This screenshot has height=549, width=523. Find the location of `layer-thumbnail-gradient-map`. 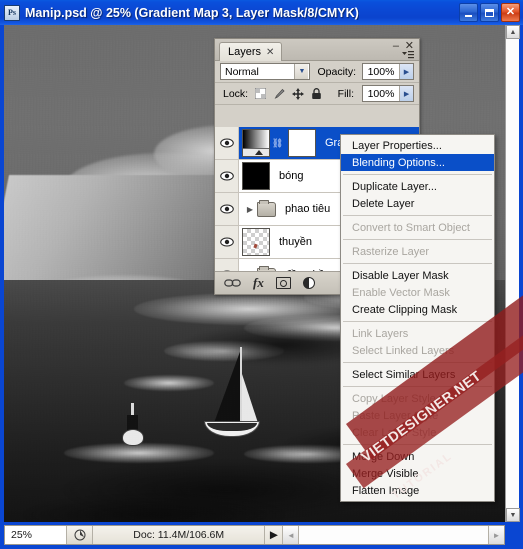

layer-thumbnail-gradient-map is located at coordinates (256, 143).